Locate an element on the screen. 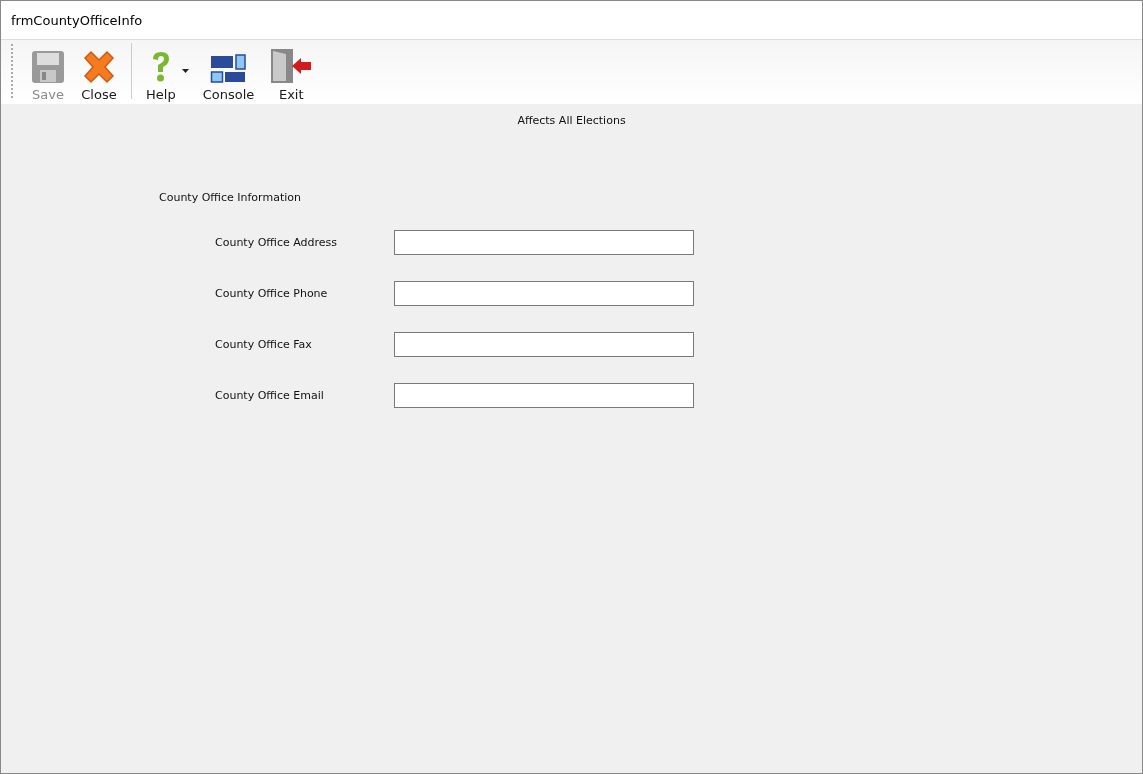  close-button: Close is located at coordinates (99, 76).